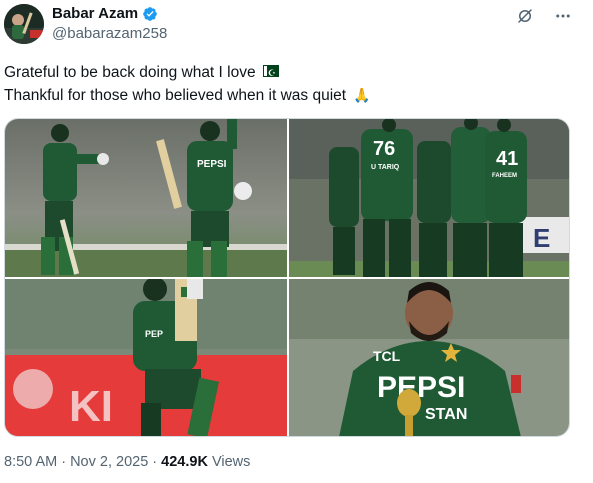  I want to click on svg-text: E, so click(541, 238).